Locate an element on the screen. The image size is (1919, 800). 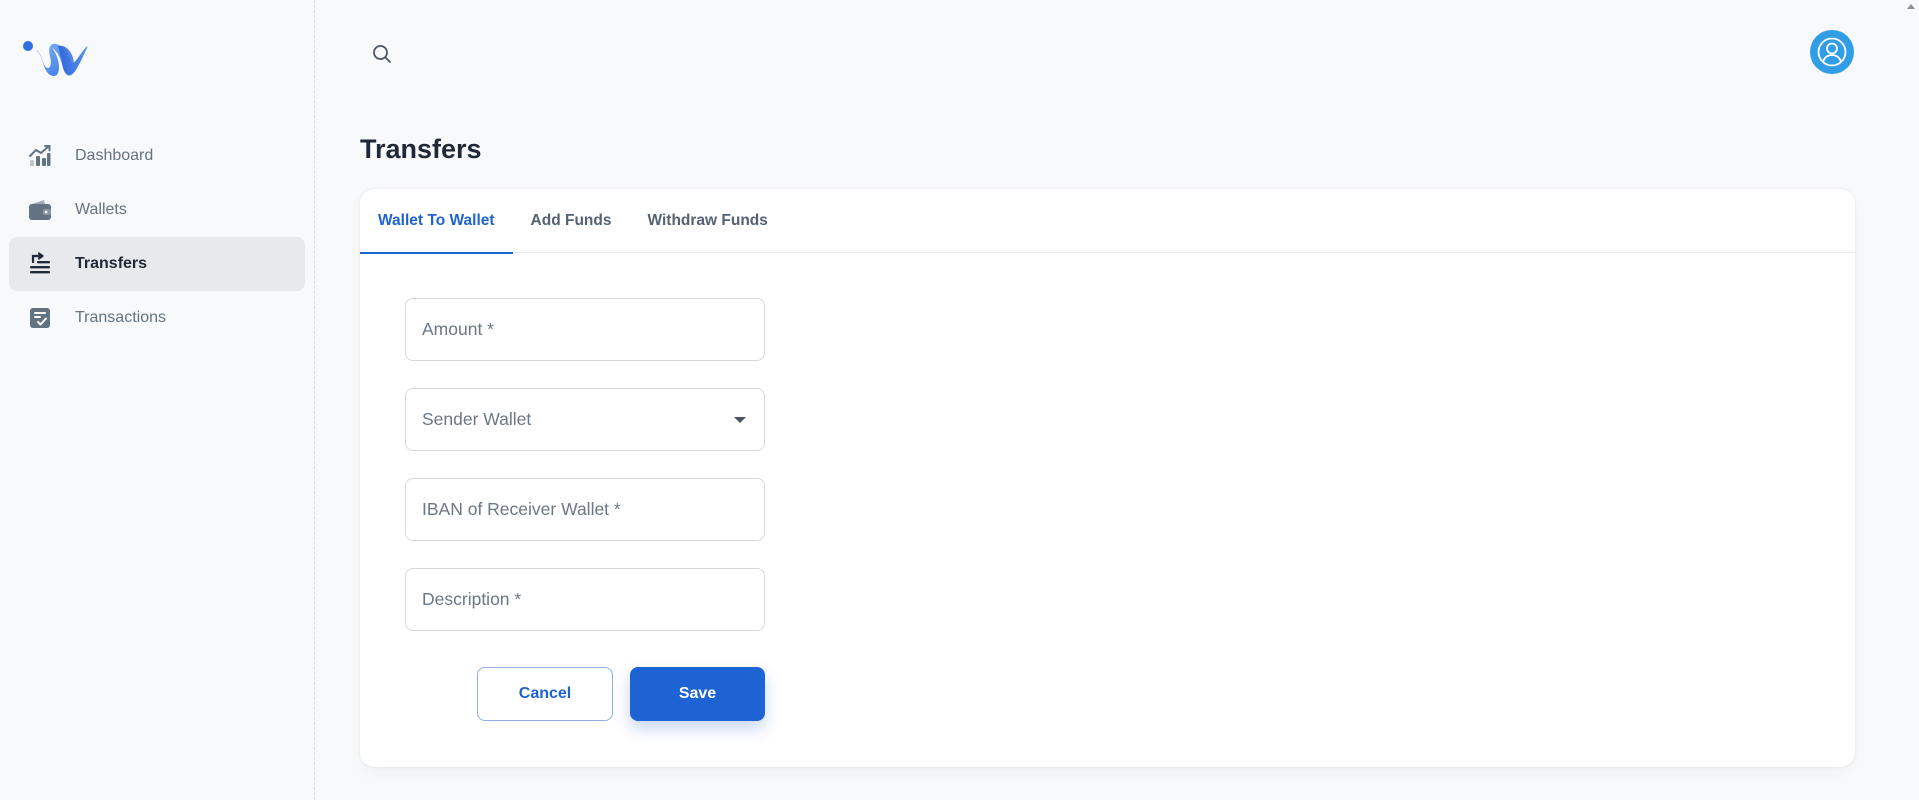
receipt-check-icon is located at coordinates (40, 318).